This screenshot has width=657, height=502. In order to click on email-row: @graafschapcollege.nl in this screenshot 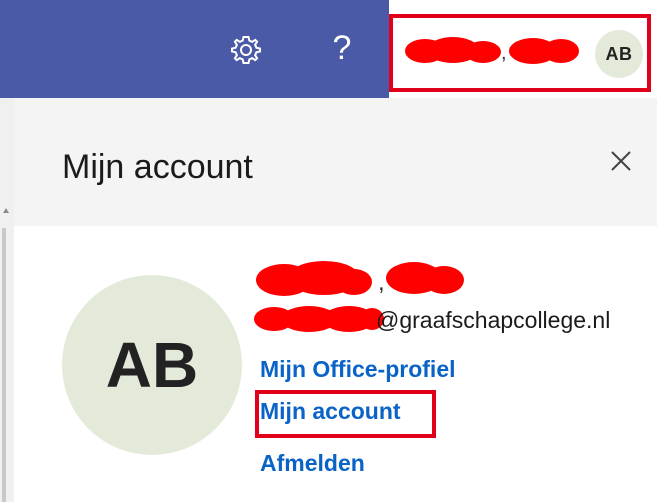, I will do `click(454, 319)`.